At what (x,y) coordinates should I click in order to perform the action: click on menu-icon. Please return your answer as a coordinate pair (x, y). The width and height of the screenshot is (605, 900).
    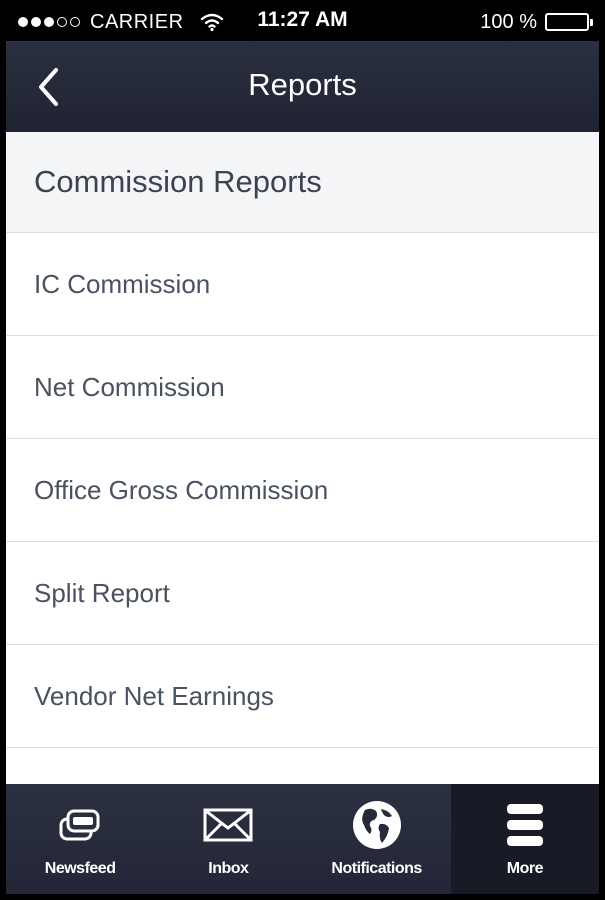
    Looking at the image, I should click on (525, 825).